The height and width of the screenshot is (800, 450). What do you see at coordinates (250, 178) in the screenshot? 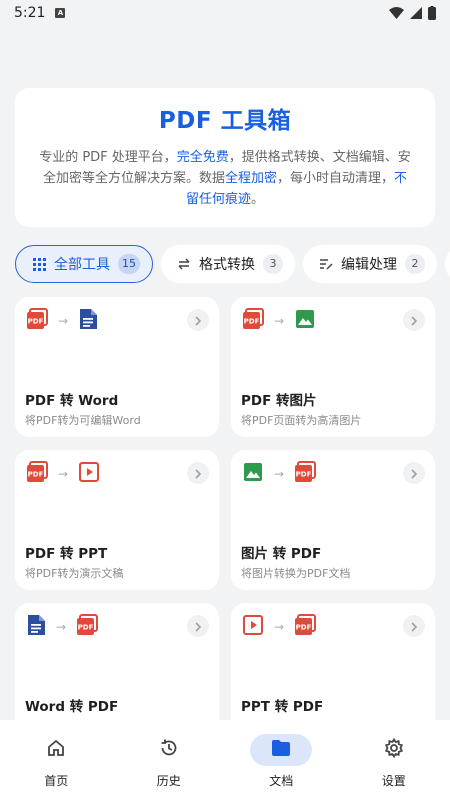
I see `highlight-text: 全程加密` at bounding box center [250, 178].